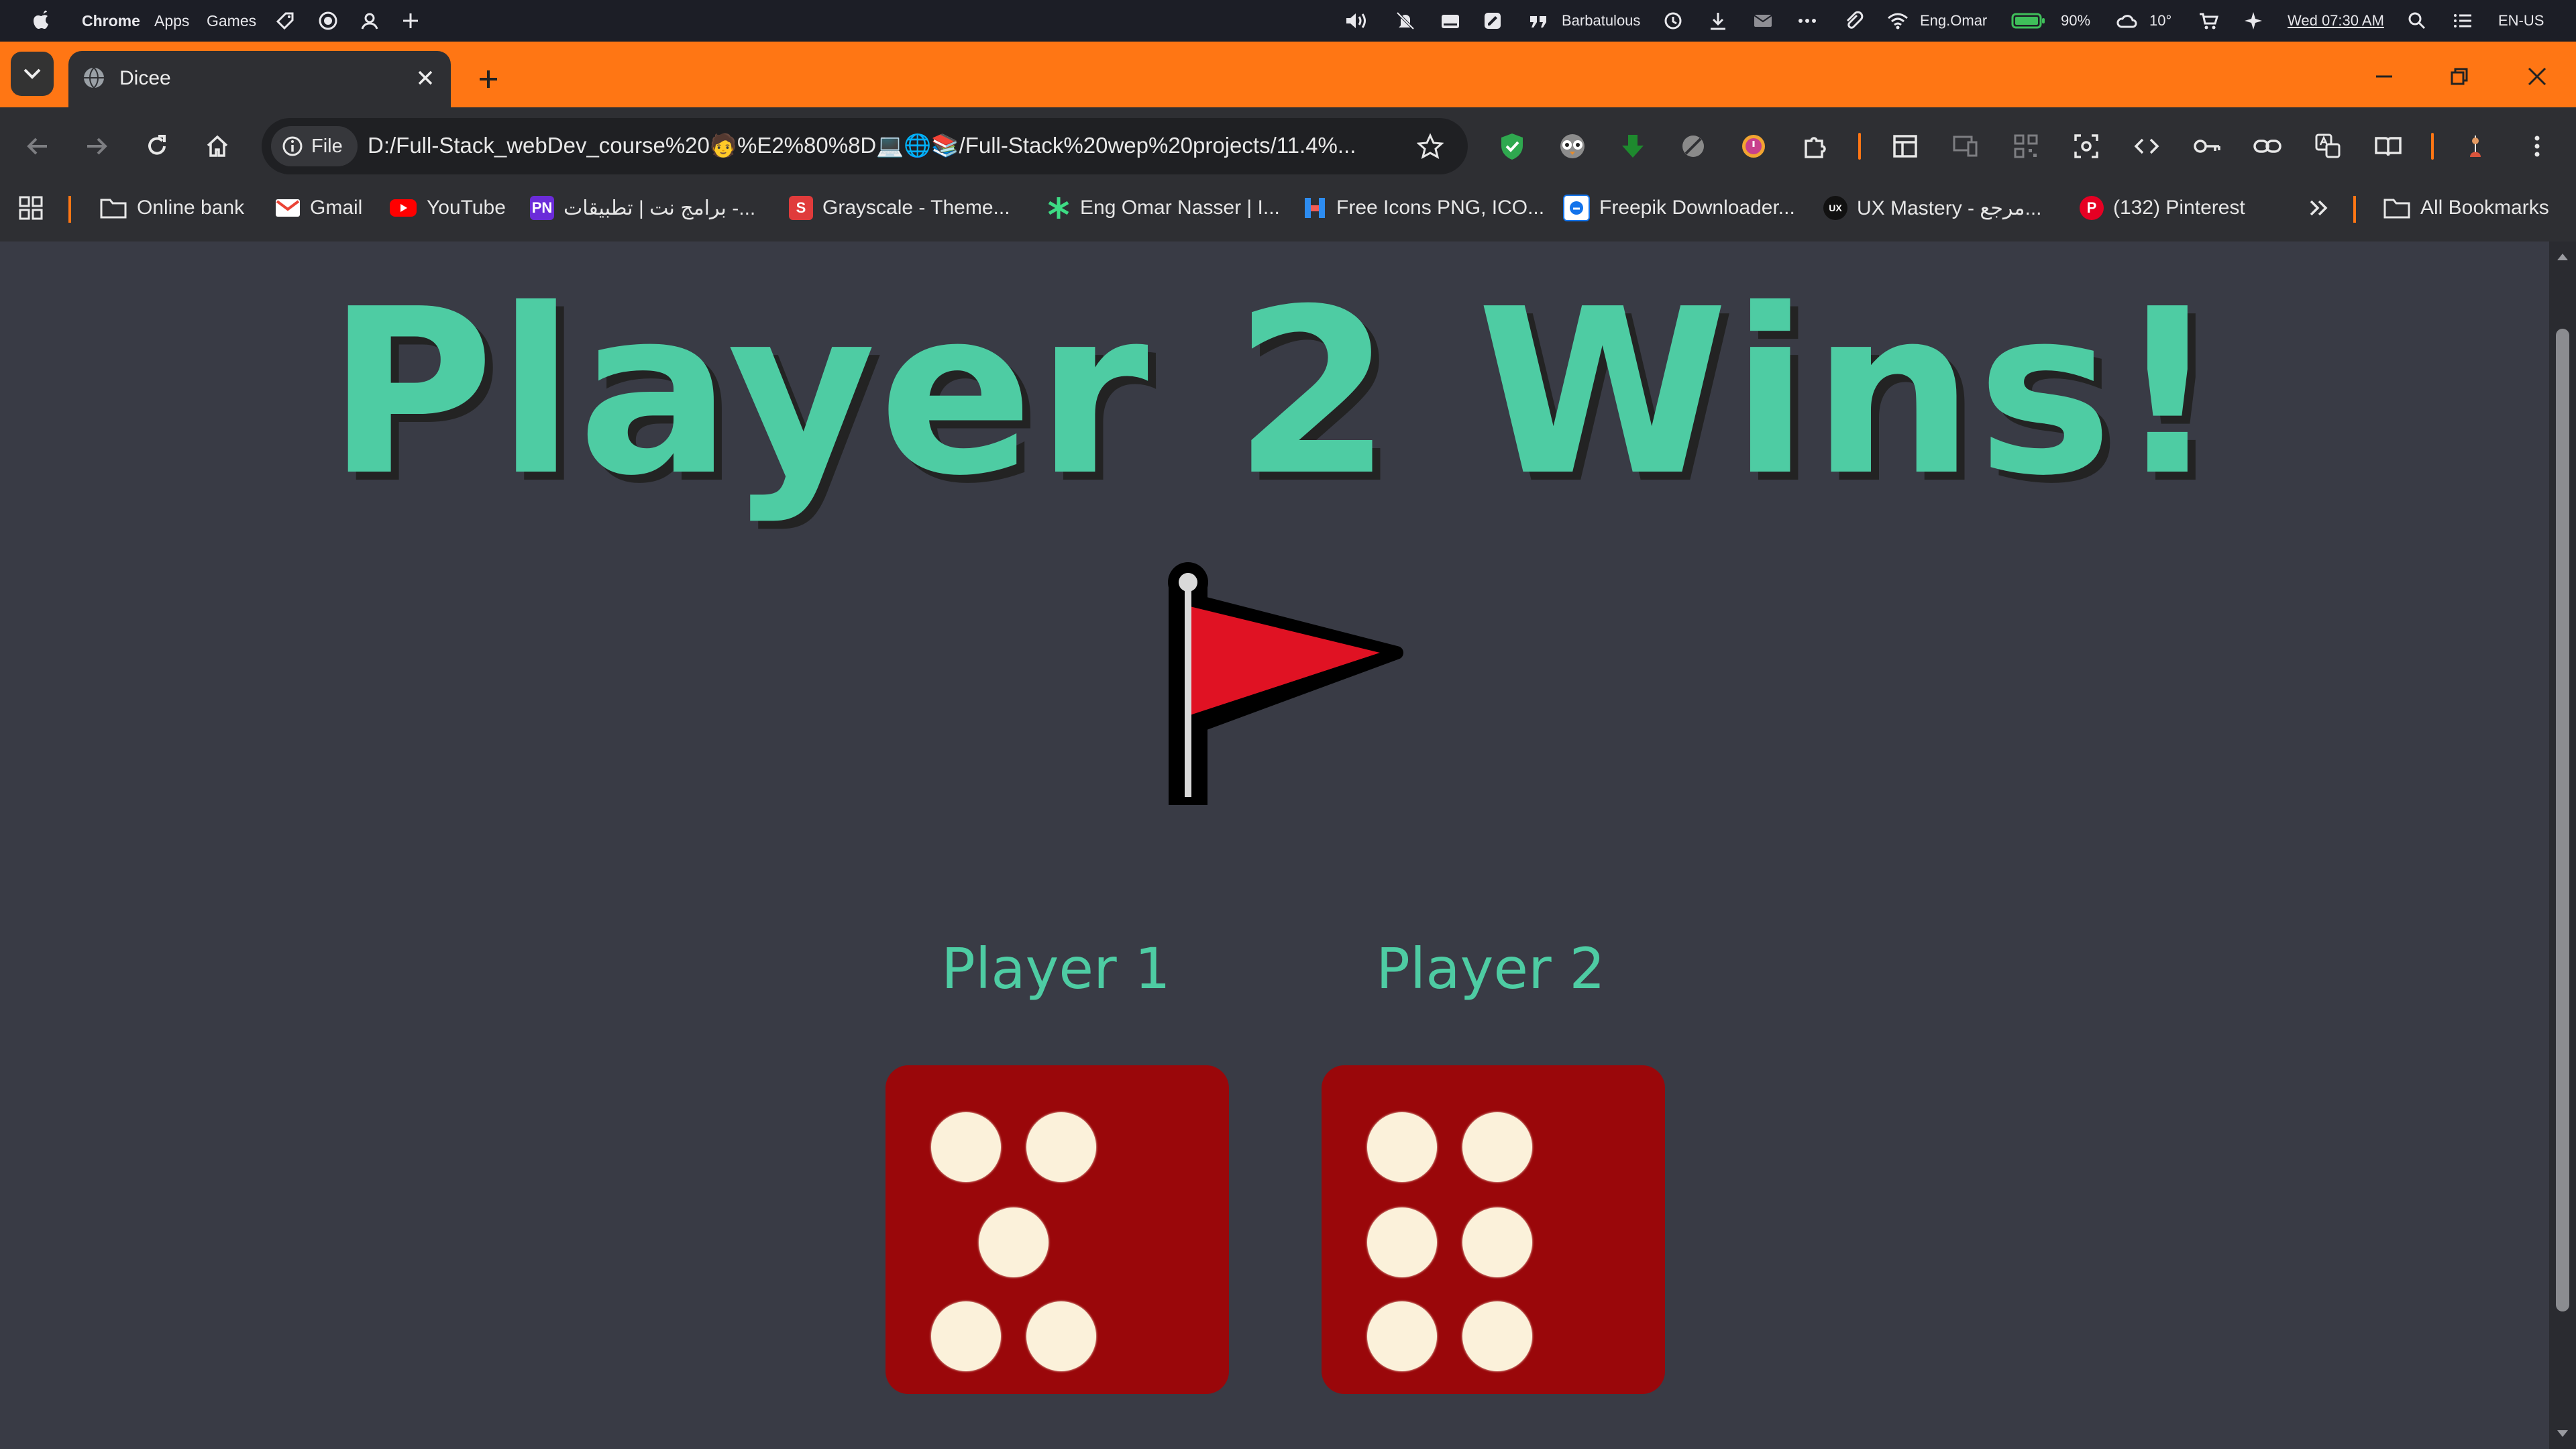 This screenshot has height=1449, width=2576. Describe the element at coordinates (1538, 21) in the screenshot. I see `quote-icon` at that location.